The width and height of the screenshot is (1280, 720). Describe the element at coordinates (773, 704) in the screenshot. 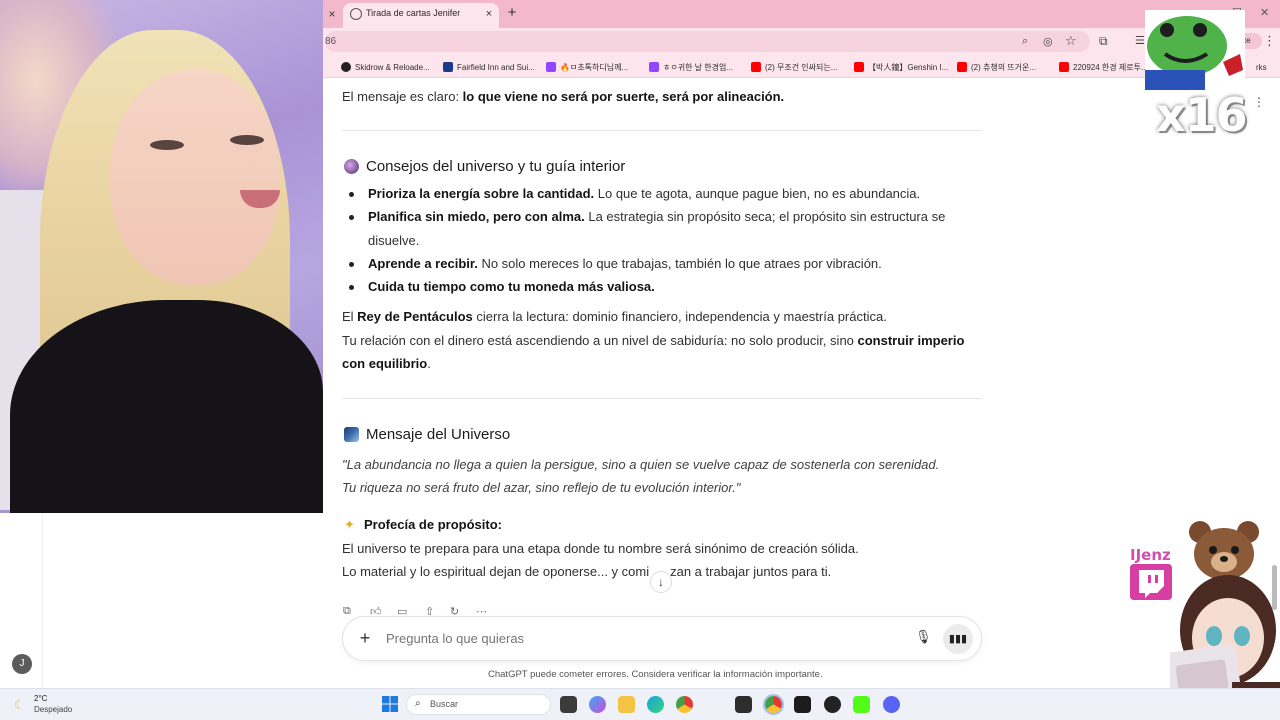

I see `chrome-active-icon` at that location.